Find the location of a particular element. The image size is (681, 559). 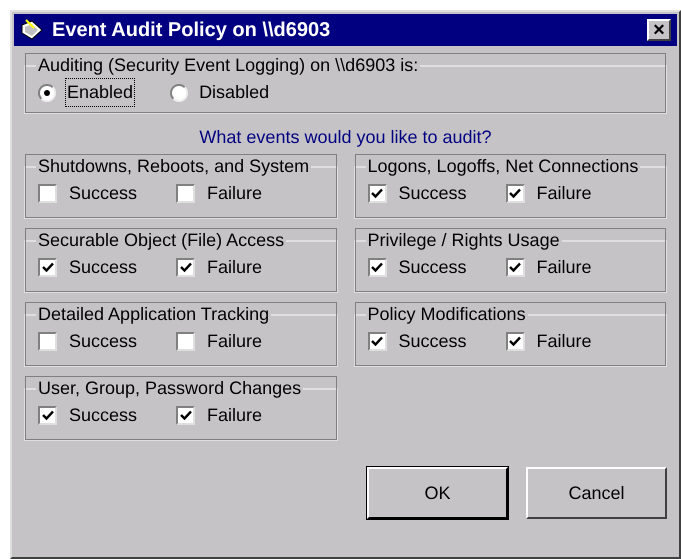

group-label: Securable Object (File) Access is located at coordinates (161, 240).